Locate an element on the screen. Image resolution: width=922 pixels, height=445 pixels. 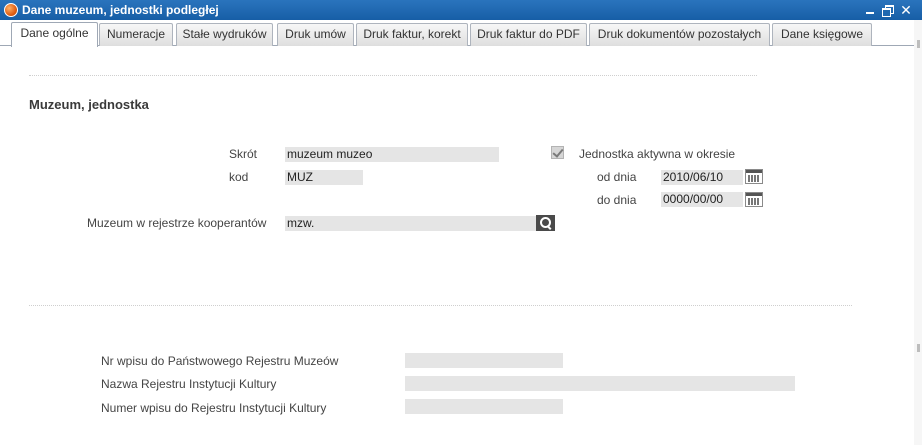
tab-stale-wydrukow: Stałe wydruków is located at coordinates (224, 34).